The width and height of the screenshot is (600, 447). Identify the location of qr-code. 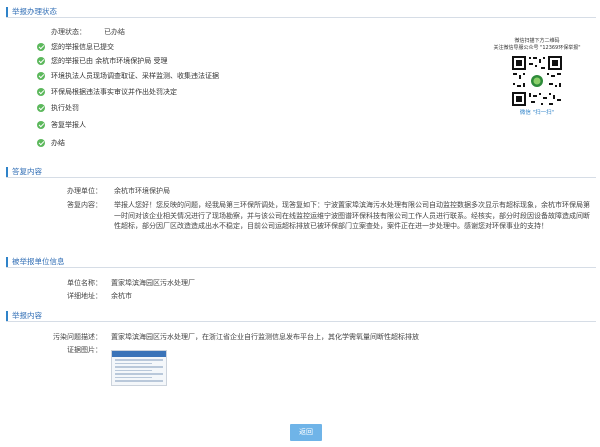
(537, 81).